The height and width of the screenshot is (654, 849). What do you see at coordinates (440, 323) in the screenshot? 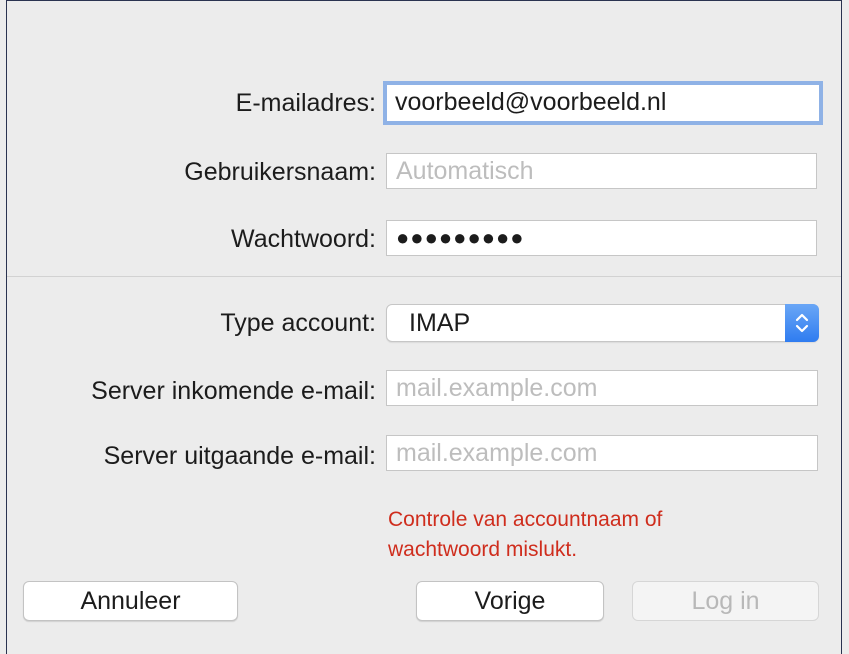
I see `account-type-value: IMAP` at bounding box center [440, 323].